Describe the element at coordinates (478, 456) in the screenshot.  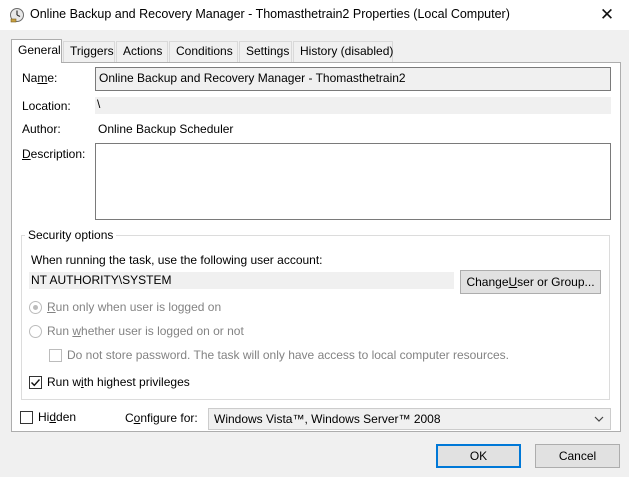
I see `ok-button: OK` at that location.